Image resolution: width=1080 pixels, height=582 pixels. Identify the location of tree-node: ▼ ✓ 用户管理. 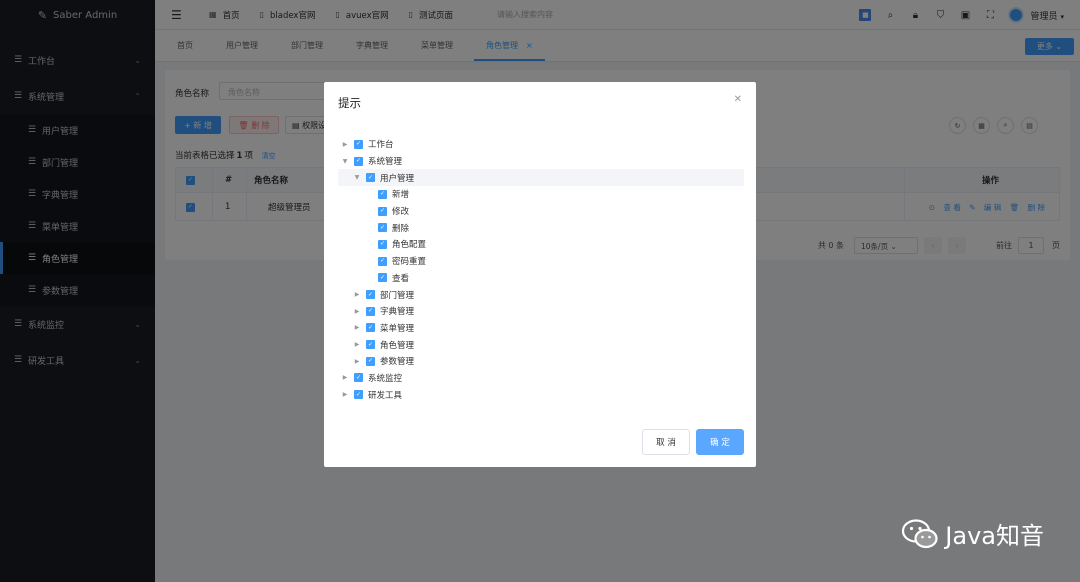
(541, 178).